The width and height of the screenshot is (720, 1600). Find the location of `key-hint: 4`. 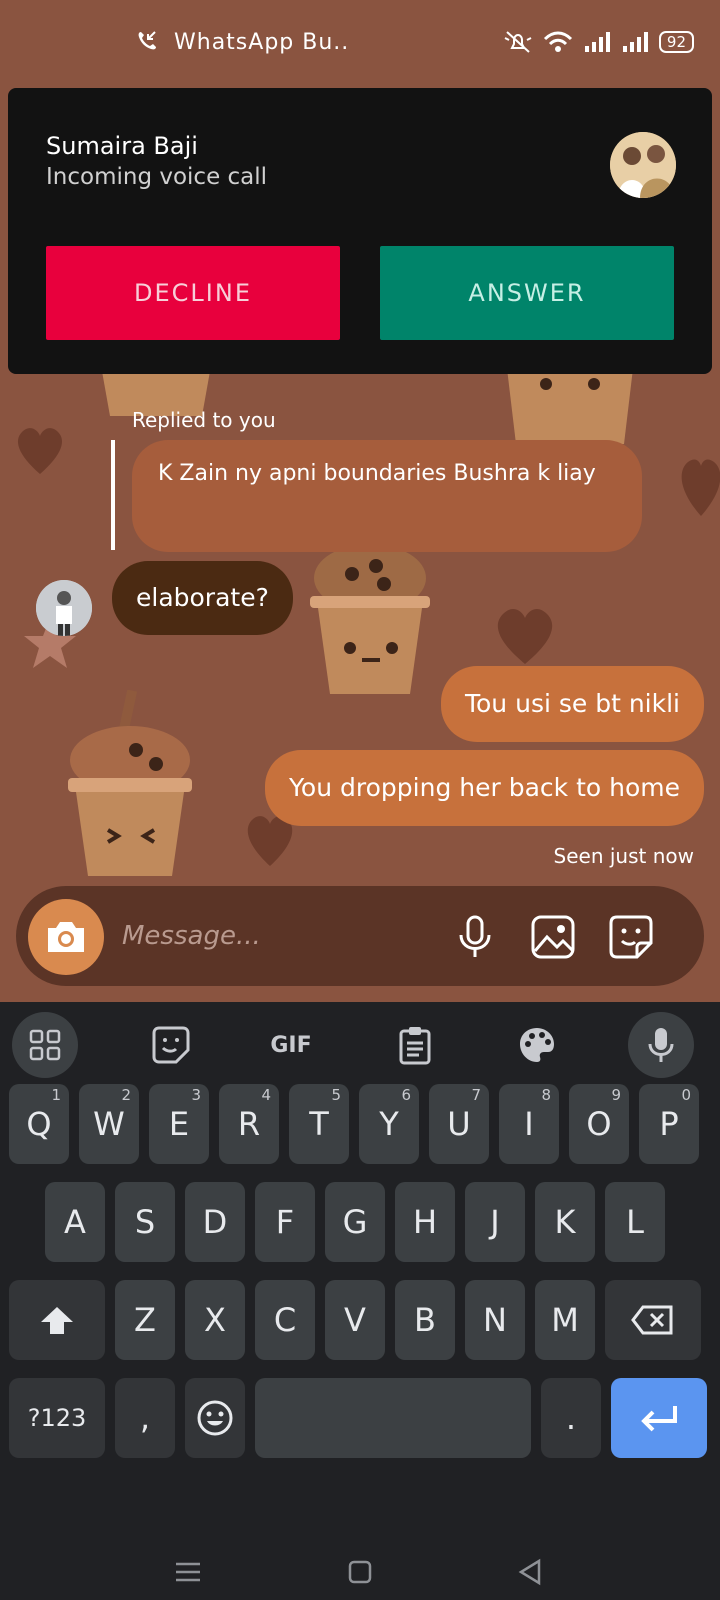

key-hint: 4 is located at coordinates (266, 1095).